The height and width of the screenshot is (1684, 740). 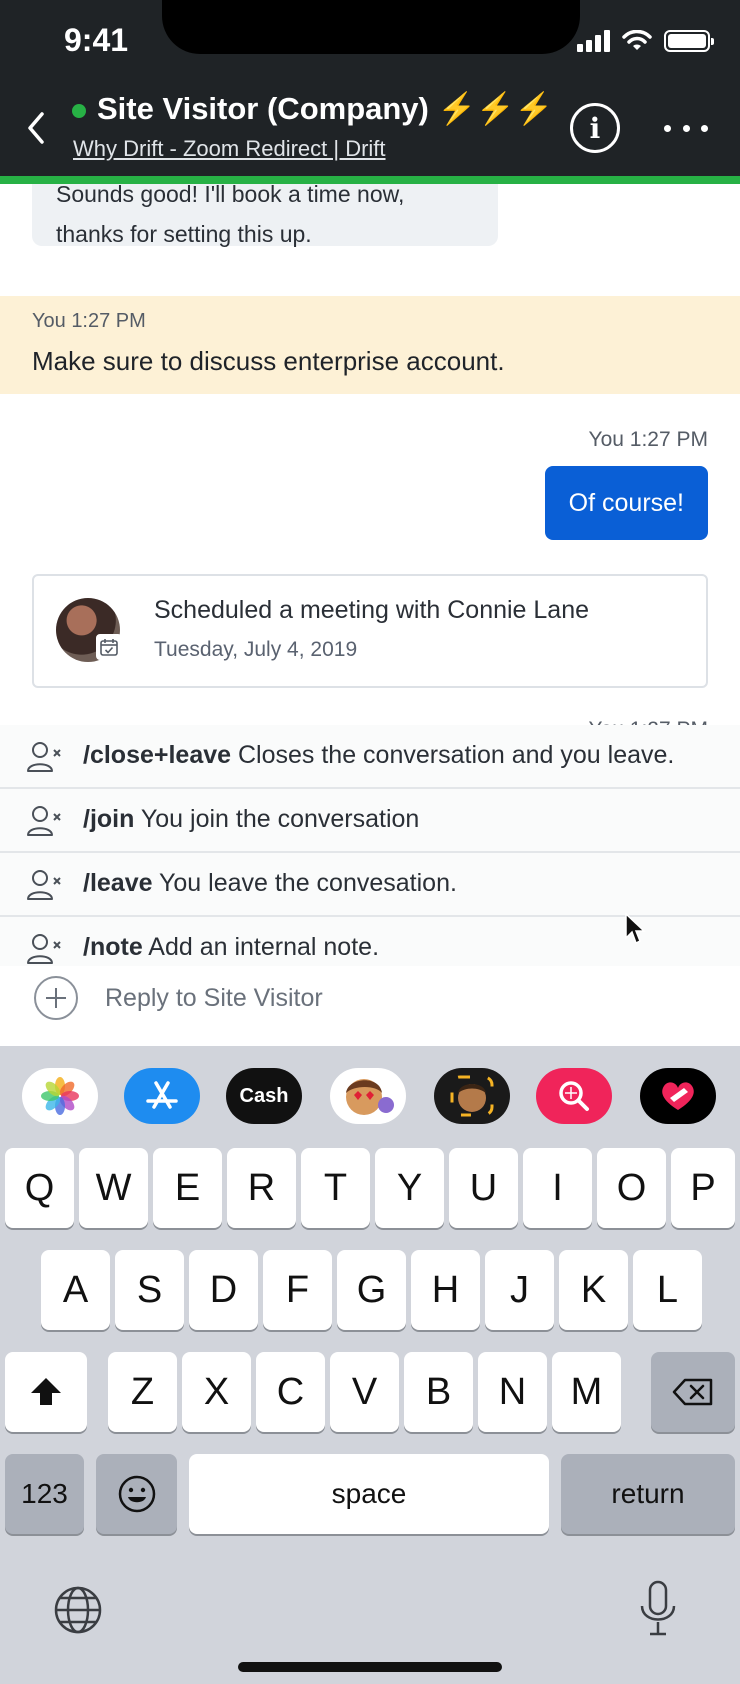 I want to click on apple-cash-icon: Cash, so click(x=264, y=1096).